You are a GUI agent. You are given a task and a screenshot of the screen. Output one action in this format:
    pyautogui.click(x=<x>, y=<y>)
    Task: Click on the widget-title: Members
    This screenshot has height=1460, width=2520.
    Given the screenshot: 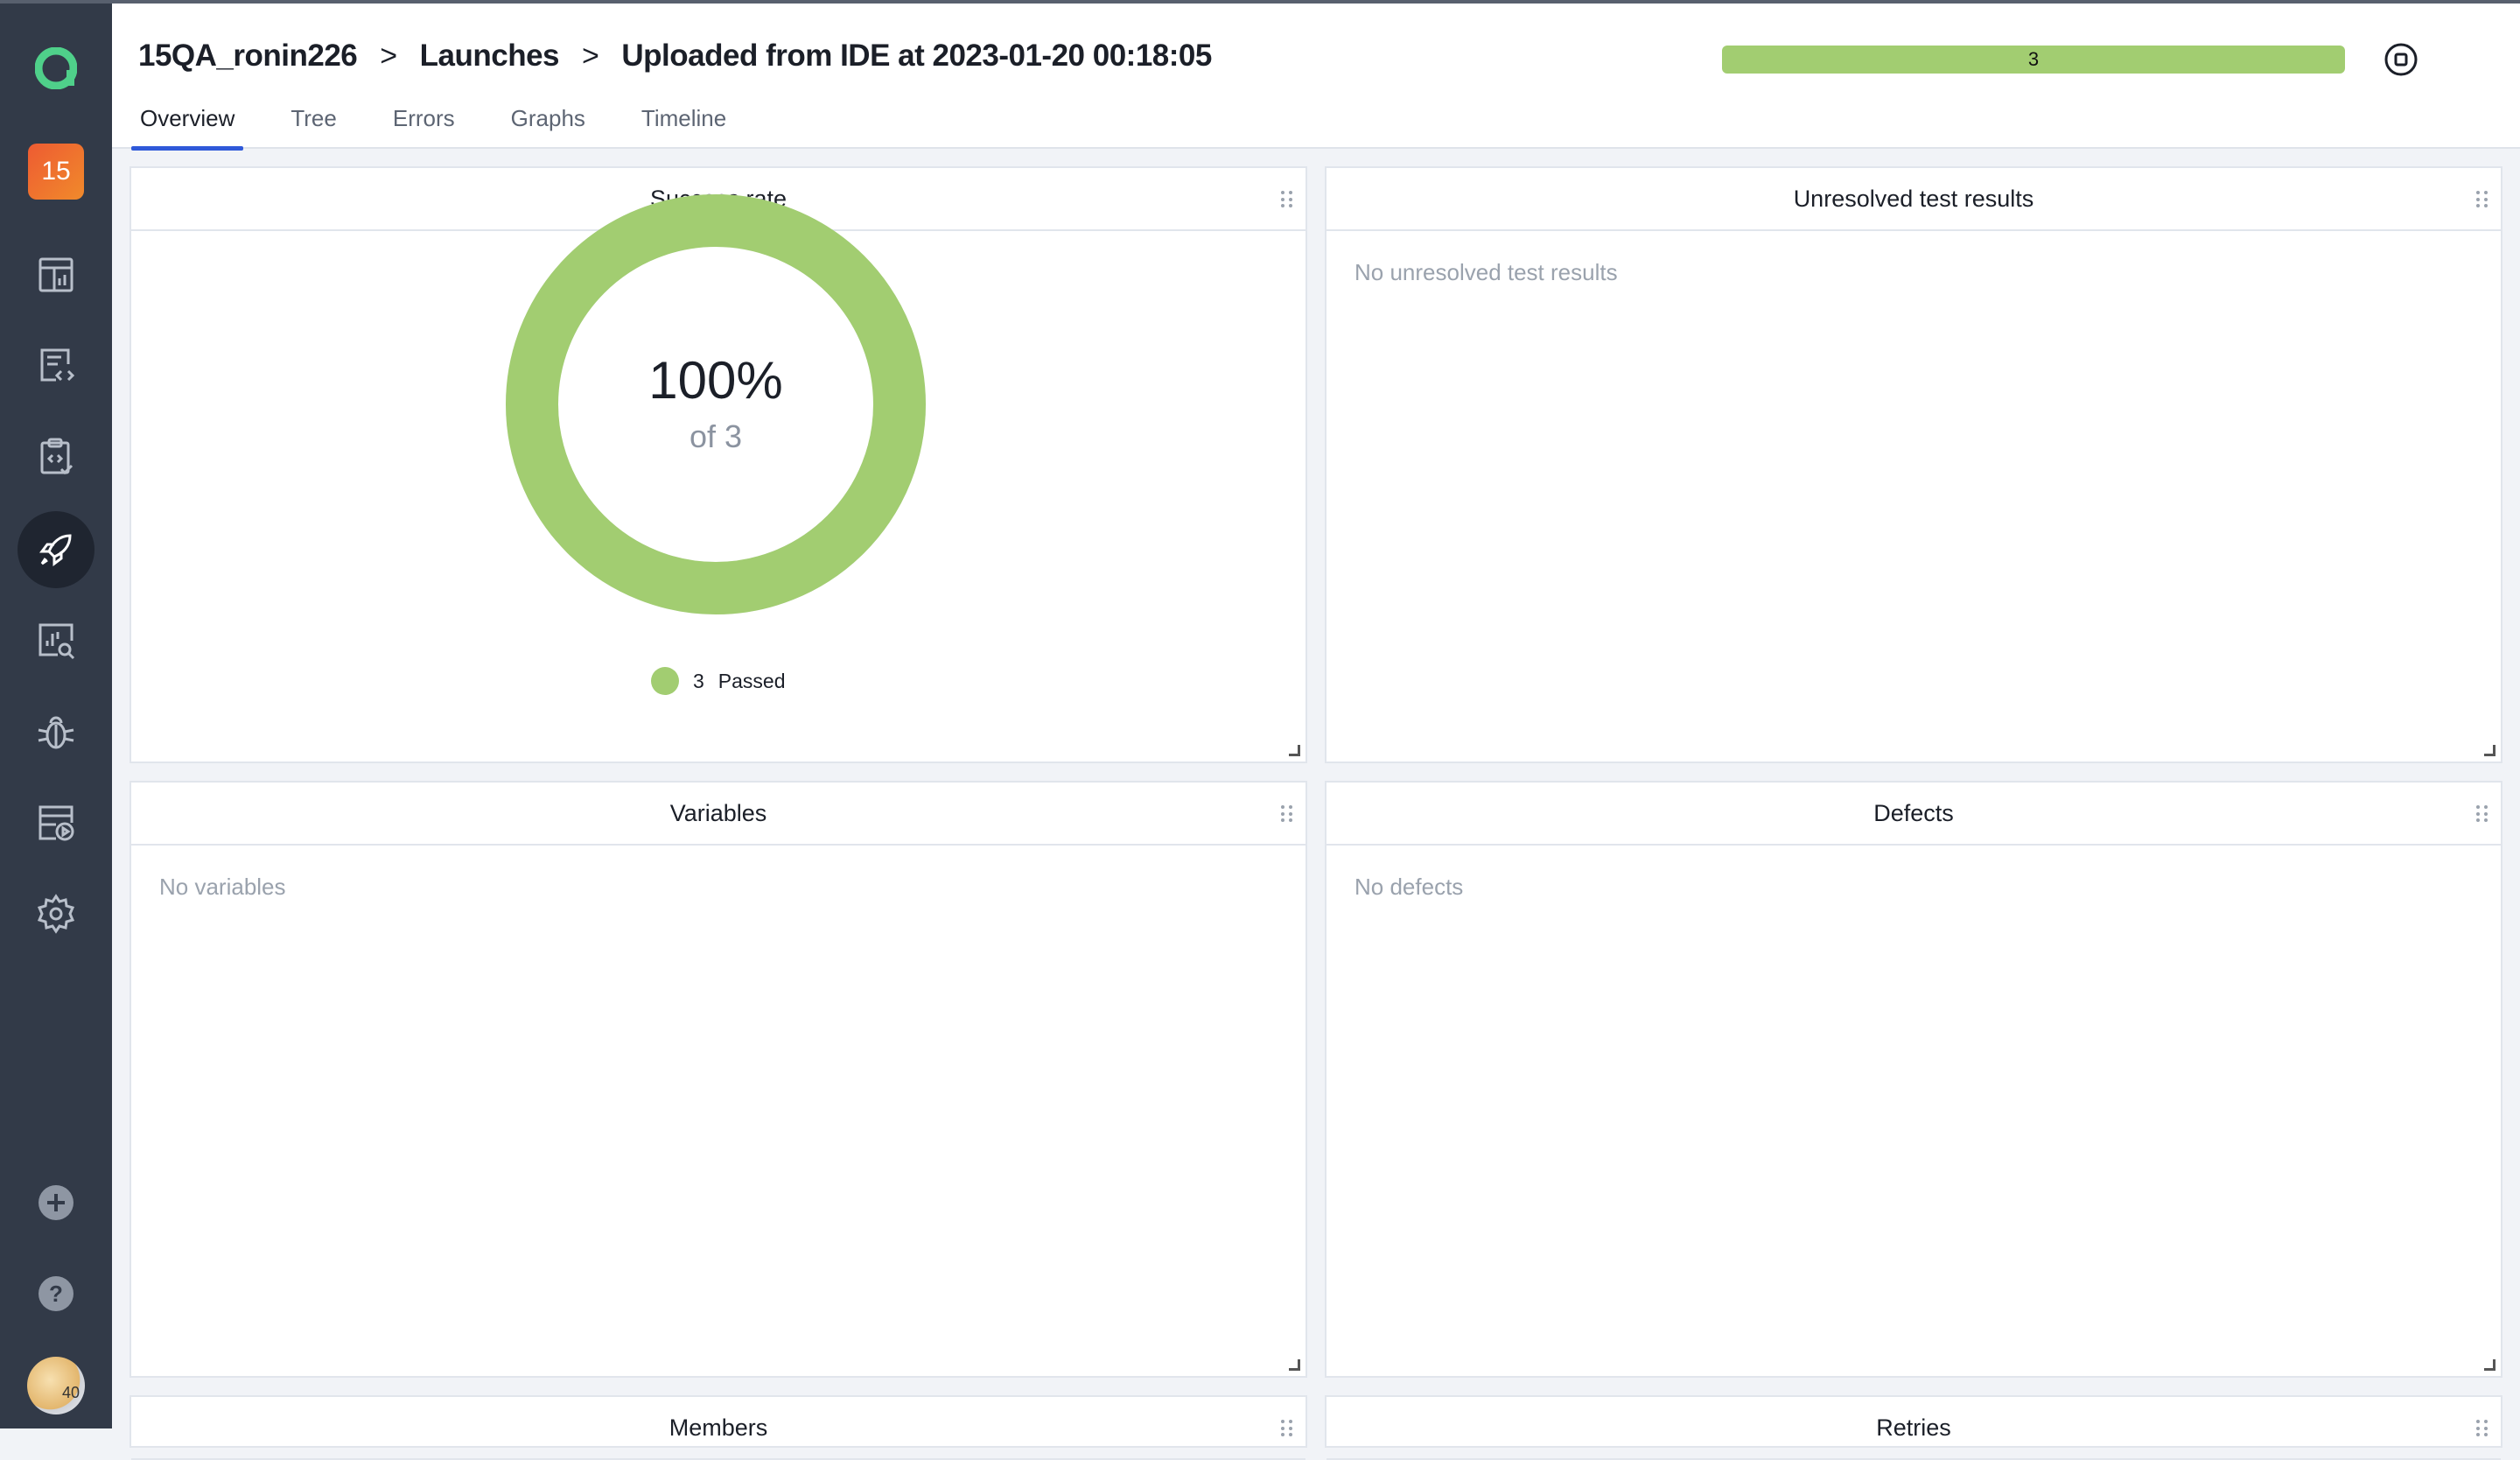 What is the action you would take?
    pyautogui.click(x=718, y=1428)
    